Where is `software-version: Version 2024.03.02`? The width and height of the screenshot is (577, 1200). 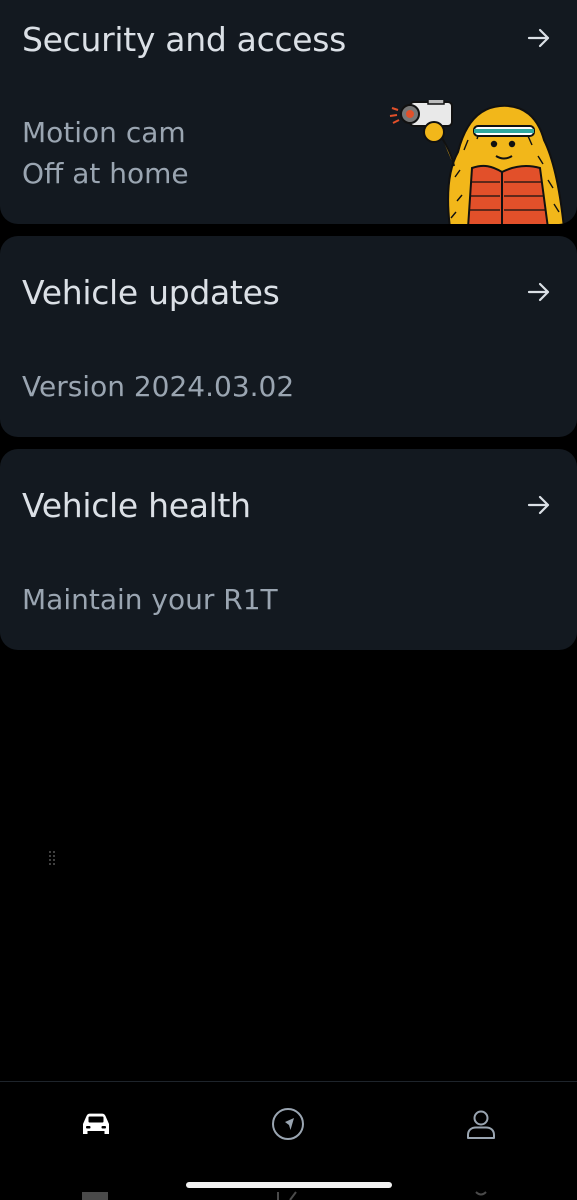 software-version: Version 2024.03.02 is located at coordinates (158, 386).